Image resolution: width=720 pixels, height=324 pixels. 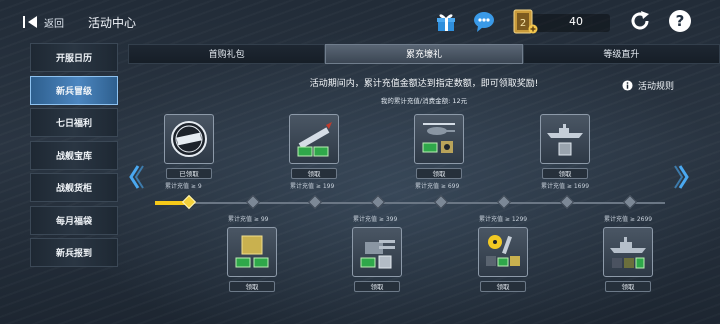 I want to click on sidebar-item-label: 开服日历, so click(x=73, y=59).